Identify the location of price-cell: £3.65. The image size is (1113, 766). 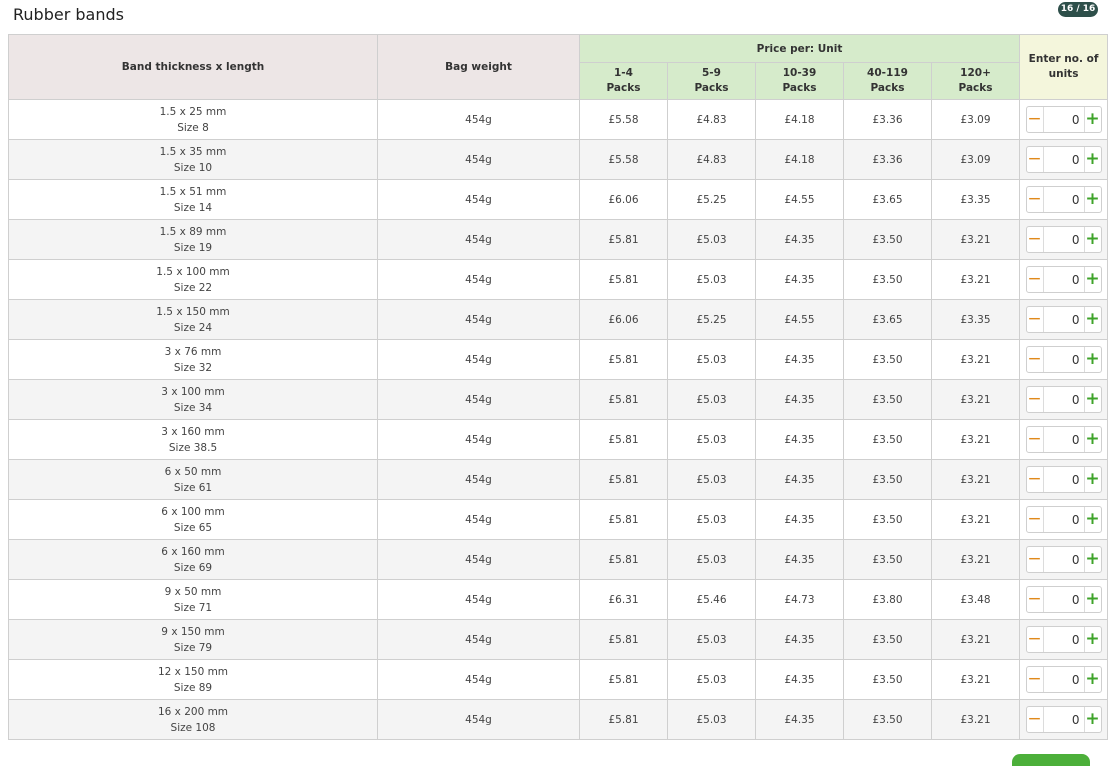
(887, 319).